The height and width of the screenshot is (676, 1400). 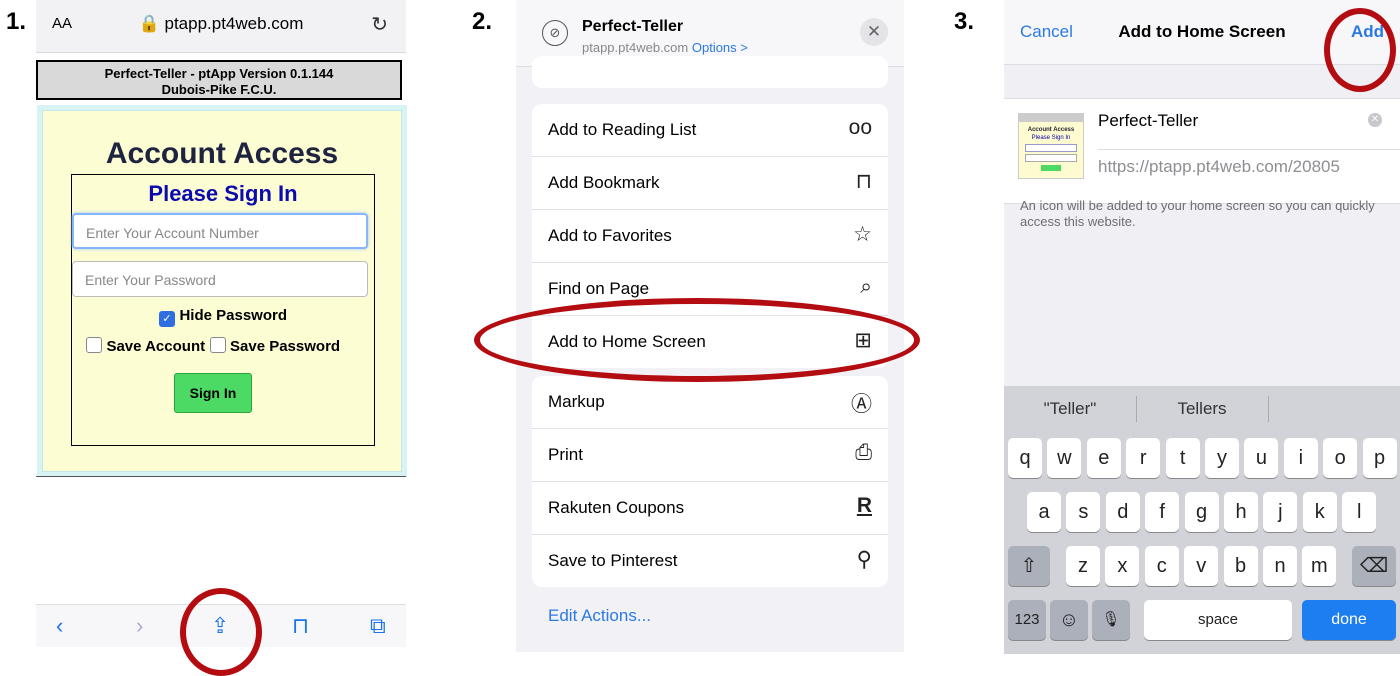 What do you see at coordinates (1122, 512) in the screenshot?
I see `key-d: d` at bounding box center [1122, 512].